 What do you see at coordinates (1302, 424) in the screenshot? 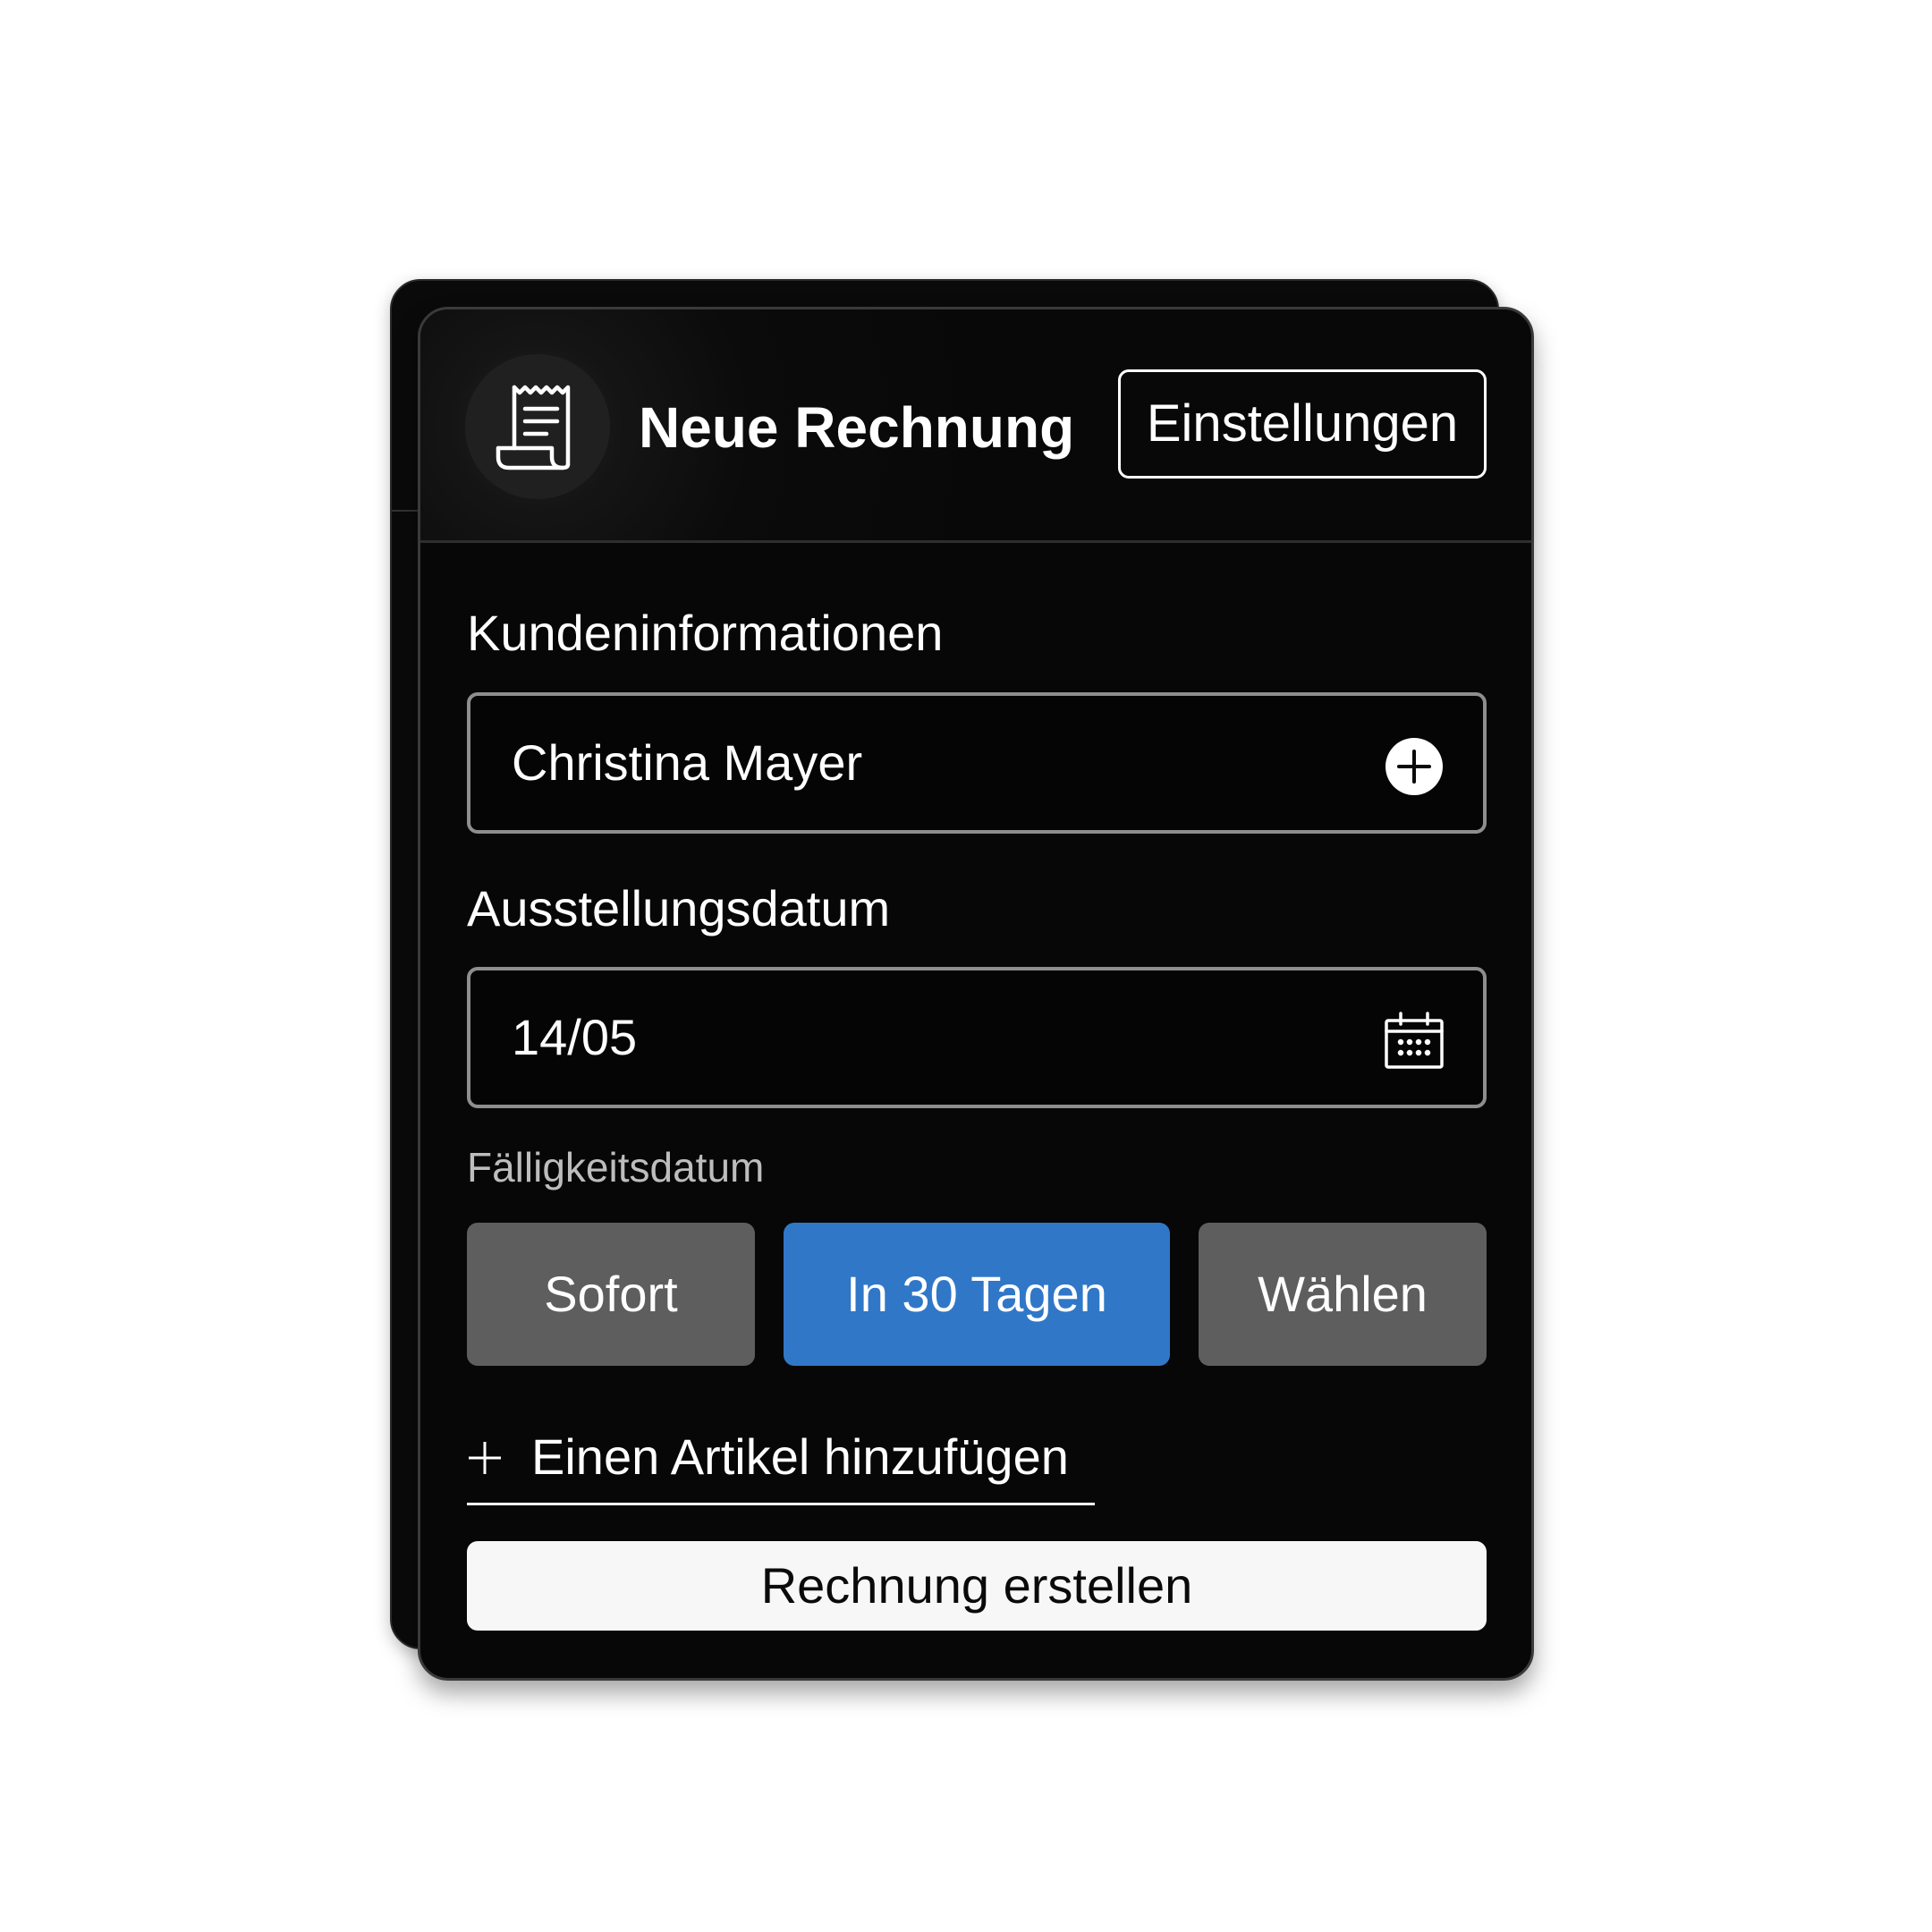
I see `settings-button: Einstellungen` at bounding box center [1302, 424].